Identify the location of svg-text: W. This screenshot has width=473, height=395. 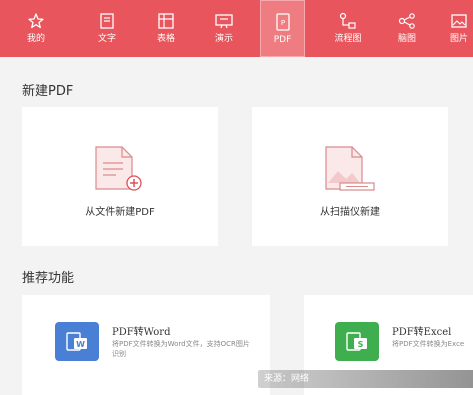
(80, 344).